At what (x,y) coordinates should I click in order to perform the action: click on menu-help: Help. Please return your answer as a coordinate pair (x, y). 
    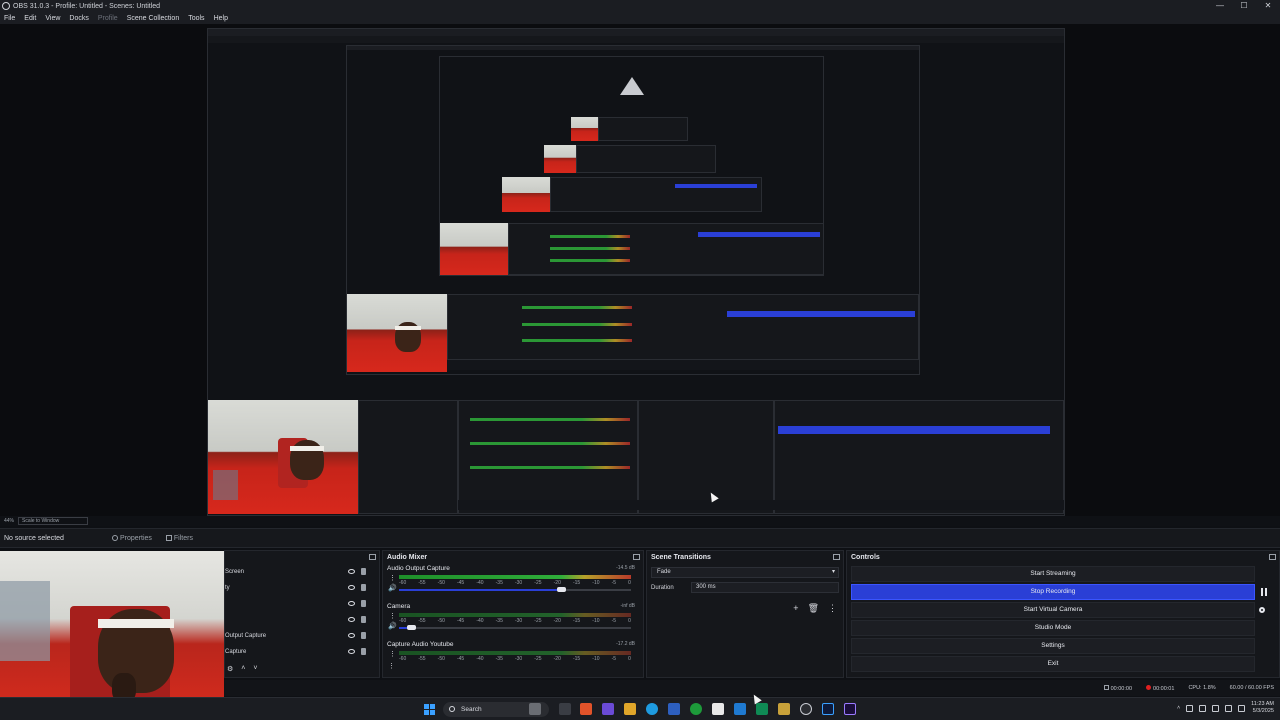
    Looking at the image, I should click on (221, 18).